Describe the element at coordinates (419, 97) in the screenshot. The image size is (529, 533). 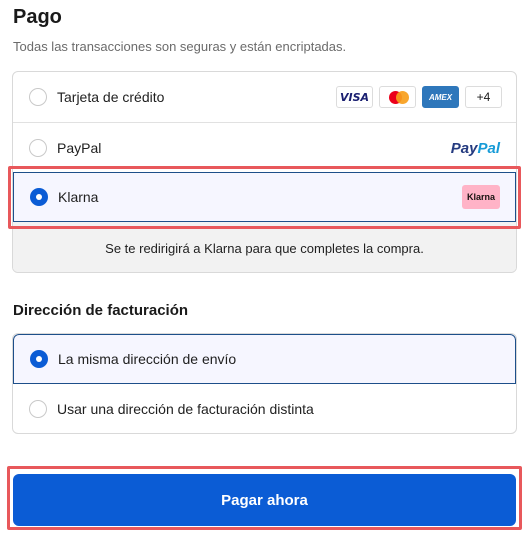
I see `card-logos: VISA AMEX +4` at that location.